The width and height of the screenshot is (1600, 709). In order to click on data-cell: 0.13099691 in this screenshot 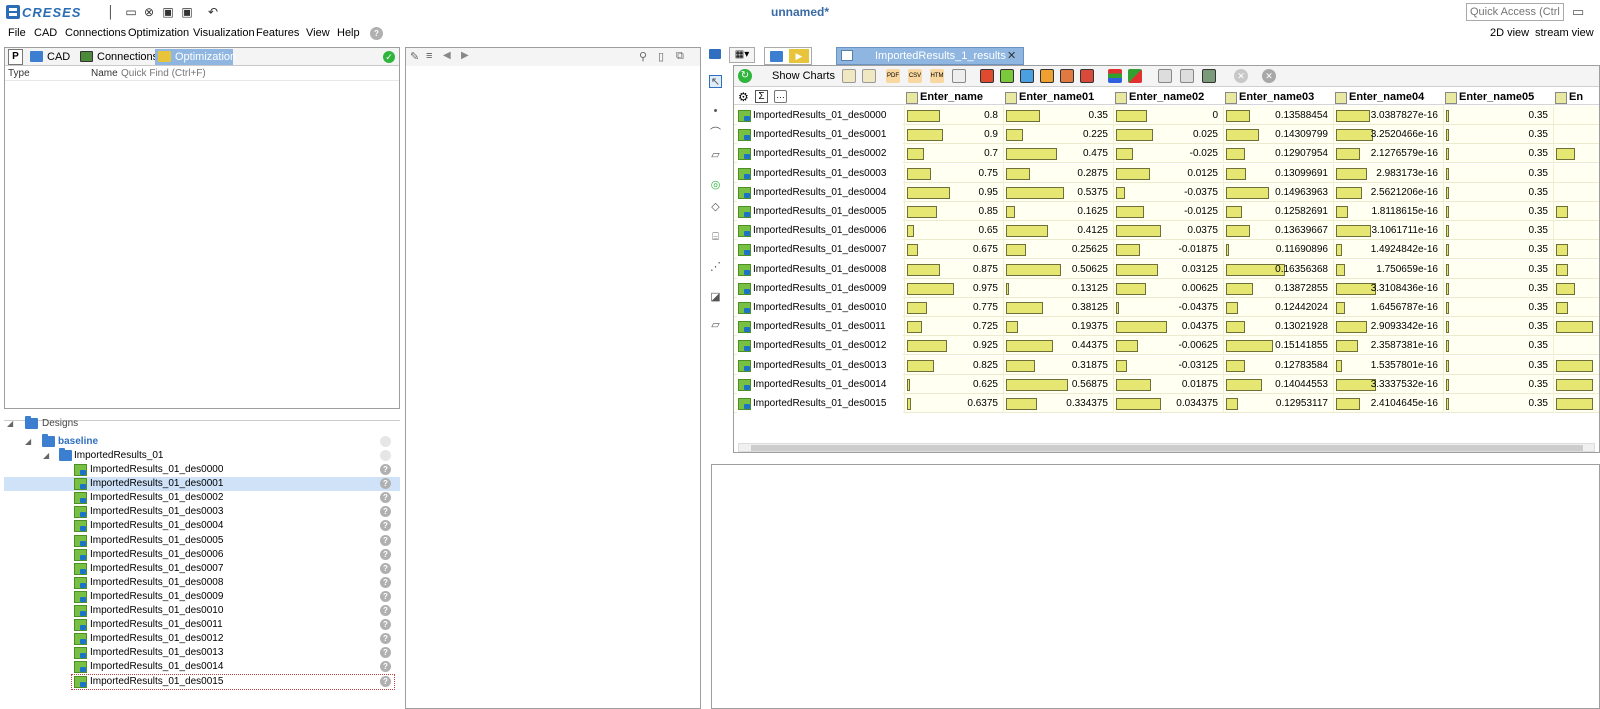, I will do `click(1278, 173)`.